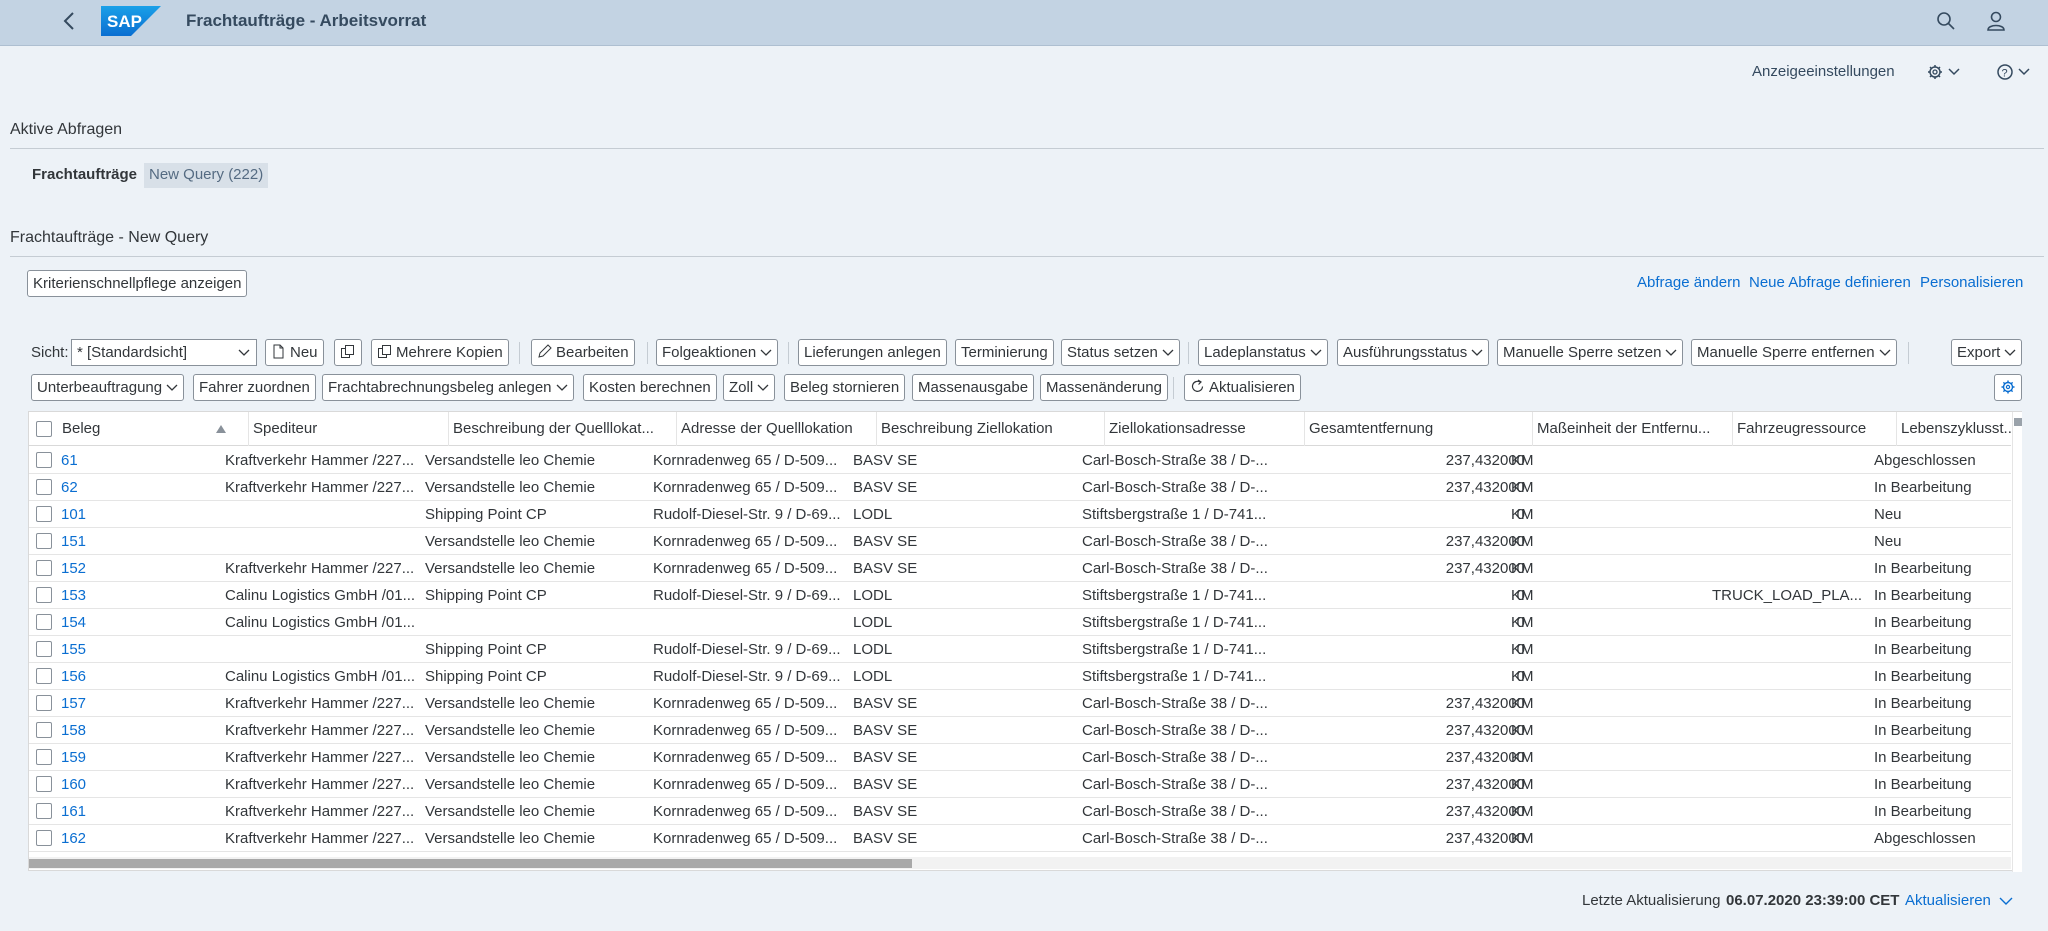 The height and width of the screenshot is (931, 2048). I want to click on cell-beleg: 101, so click(141, 514).